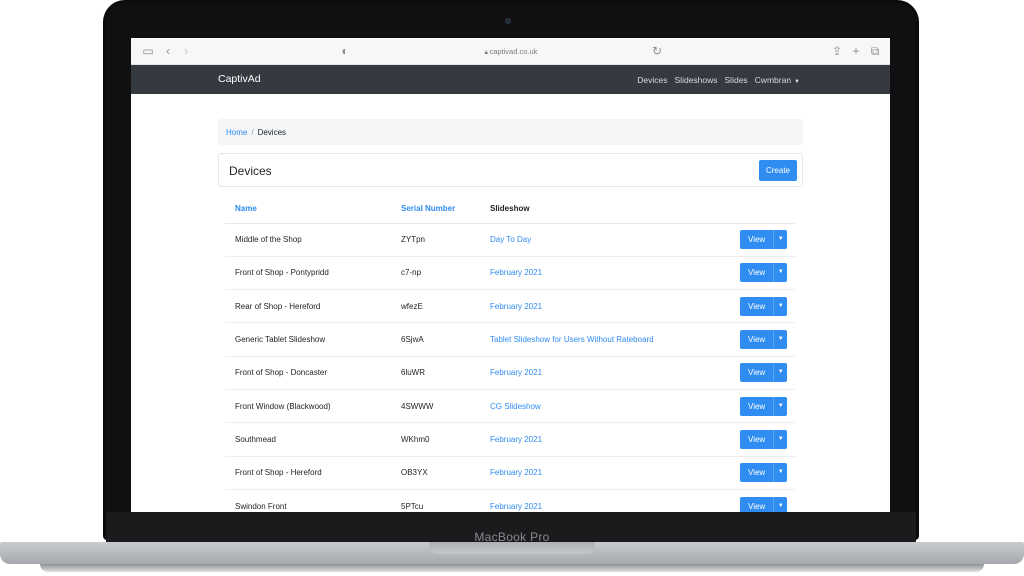 The image size is (1024, 576). What do you see at coordinates (510, 170) in the screenshot?
I see `page-header-card: Devices Create` at bounding box center [510, 170].